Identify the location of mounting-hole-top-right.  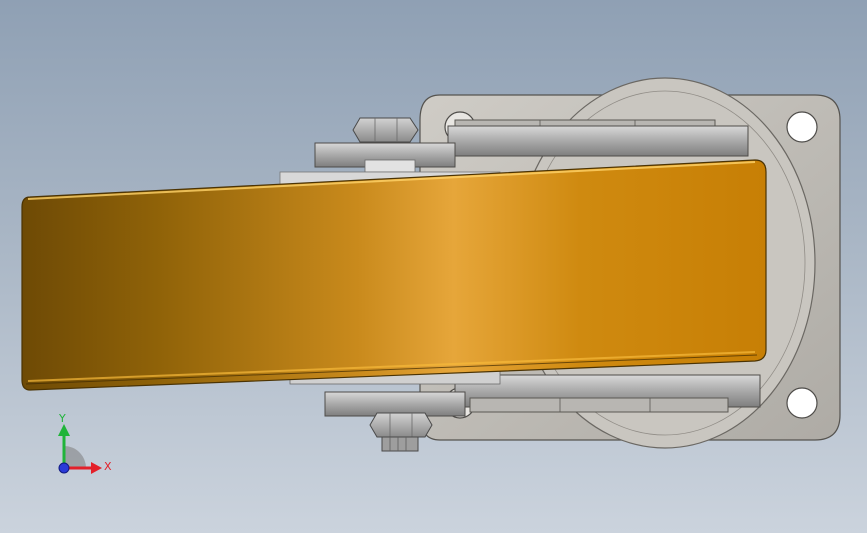
(802, 127).